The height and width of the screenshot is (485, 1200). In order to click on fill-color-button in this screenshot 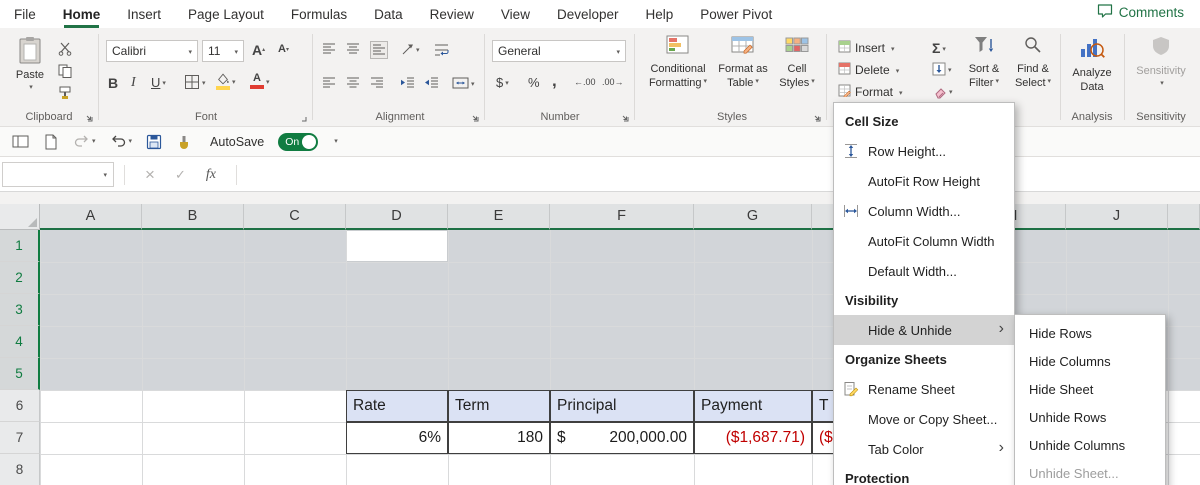, I will do `click(226, 81)`.